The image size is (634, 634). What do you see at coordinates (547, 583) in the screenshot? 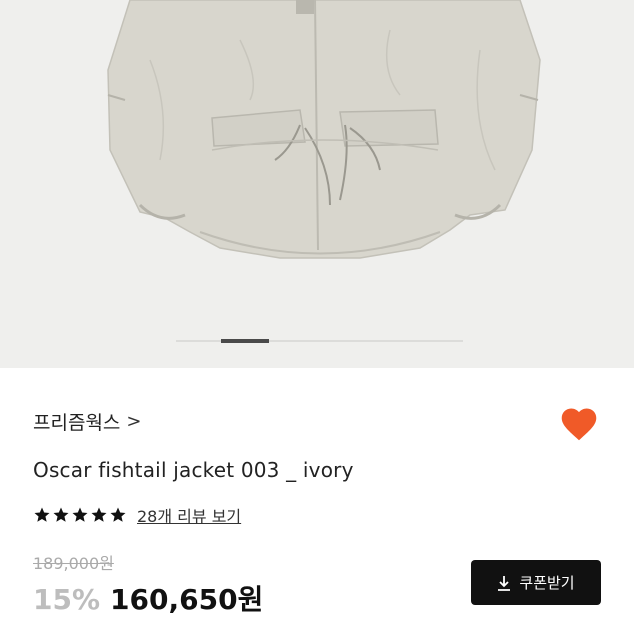
I see `coupon-button-label: 쿠폰받기` at bounding box center [547, 583].